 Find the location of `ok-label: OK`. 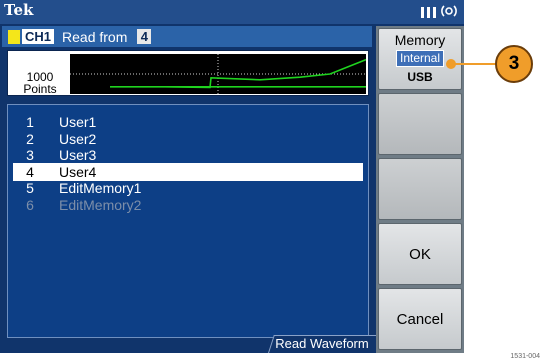

ok-label: OK is located at coordinates (420, 254).